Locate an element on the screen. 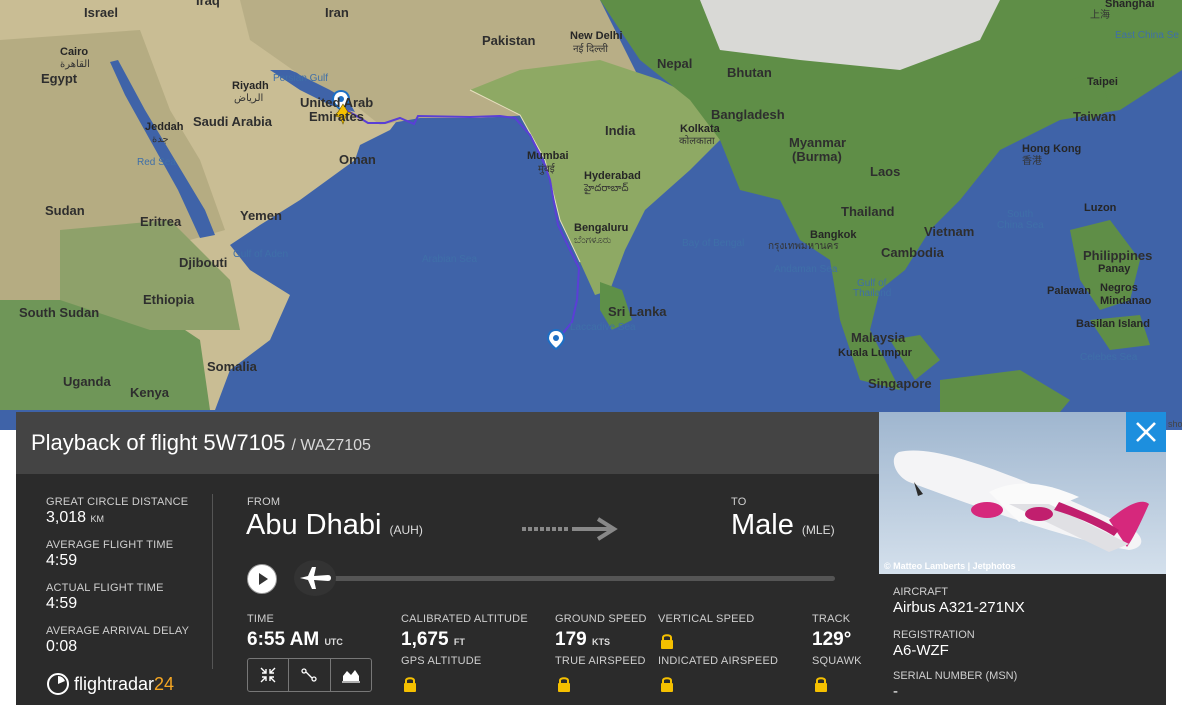 The height and width of the screenshot is (705, 1182). map-city-new-delhi: New Delhi is located at coordinates (596, 36).